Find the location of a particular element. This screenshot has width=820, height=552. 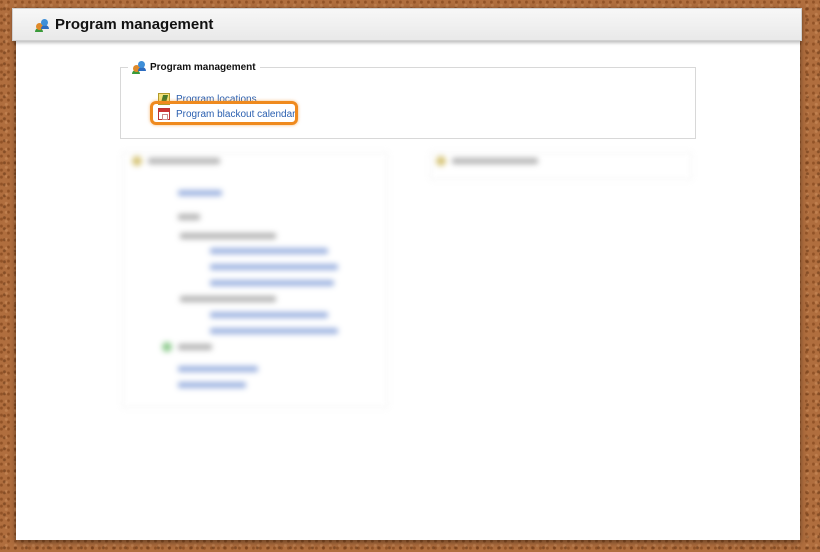

fieldset-legend: Program management is located at coordinates (194, 67).